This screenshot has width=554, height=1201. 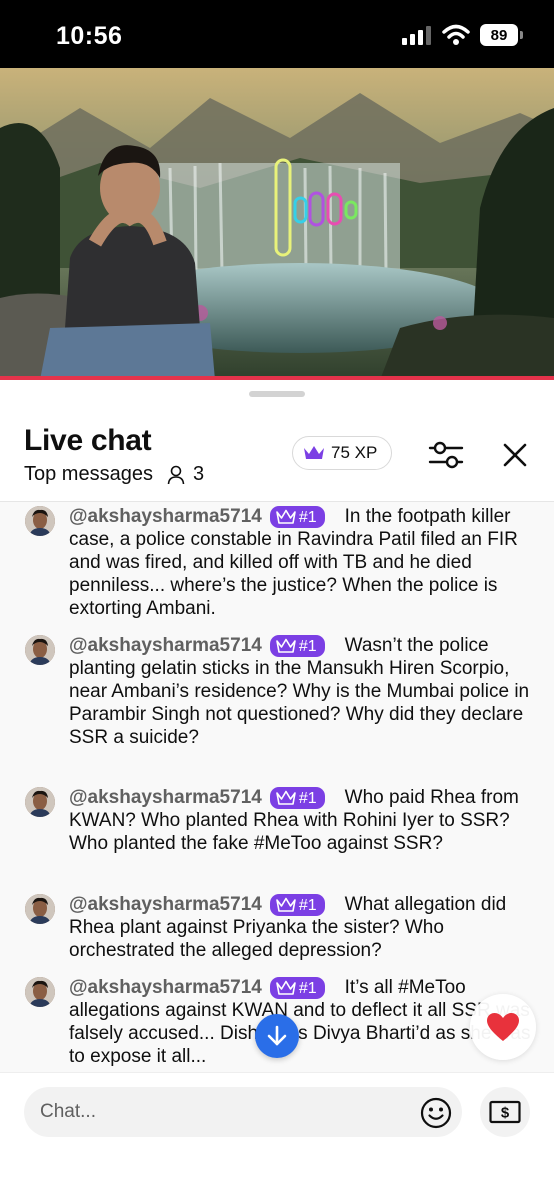 I want to click on scroll-to-bottom-button, so click(x=277, y=1036).